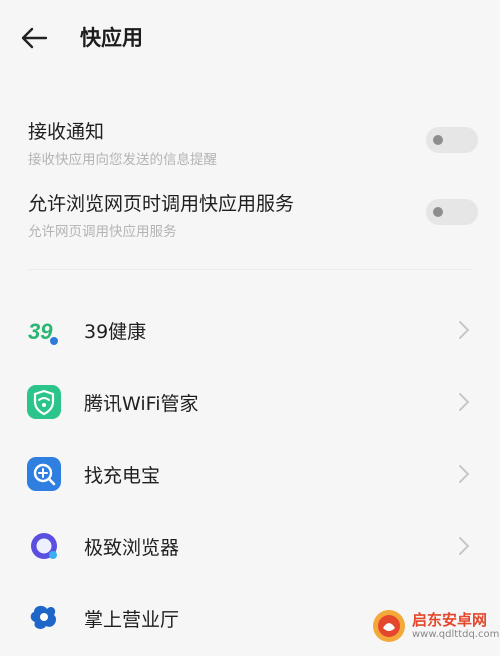  I want to click on arrow-left-icon, so click(34, 38).